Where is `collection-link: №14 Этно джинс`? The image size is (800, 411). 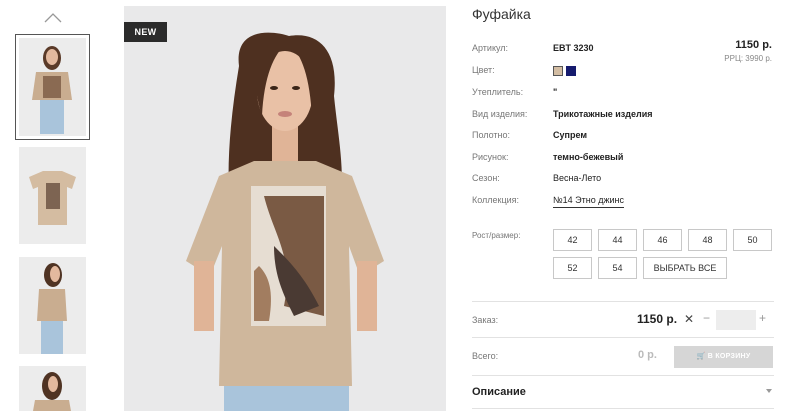
collection-link: №14 Этно джинс is located at coordinates (589, 201).